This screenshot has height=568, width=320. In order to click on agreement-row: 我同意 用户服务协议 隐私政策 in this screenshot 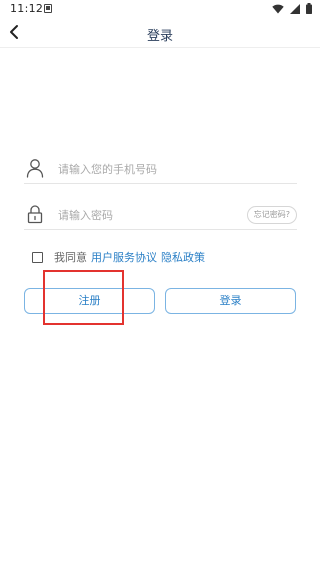, I will do `click(118, 257)`.